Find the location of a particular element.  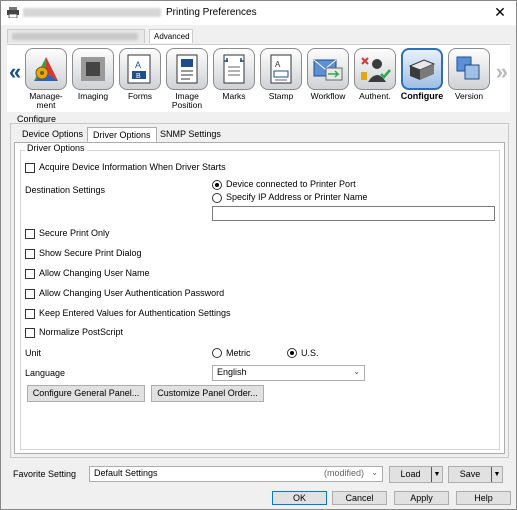

ribbon-label: Manage- ment is located at coordinates (46, 100).